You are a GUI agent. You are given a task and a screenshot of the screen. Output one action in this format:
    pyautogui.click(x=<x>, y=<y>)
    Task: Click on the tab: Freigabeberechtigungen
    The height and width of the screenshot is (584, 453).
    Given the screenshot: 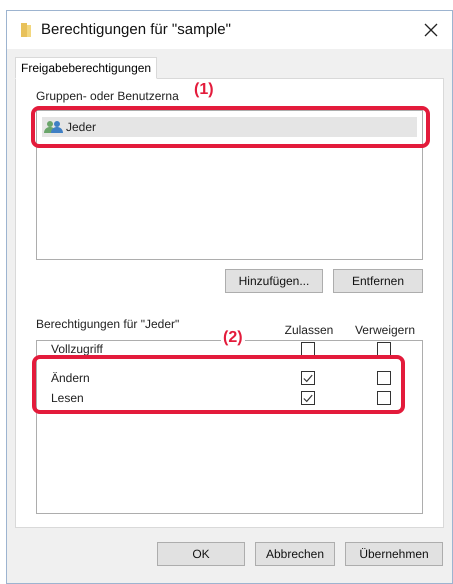 What is the action you would take?
    pyautogui.click(x=86, y=68)
    